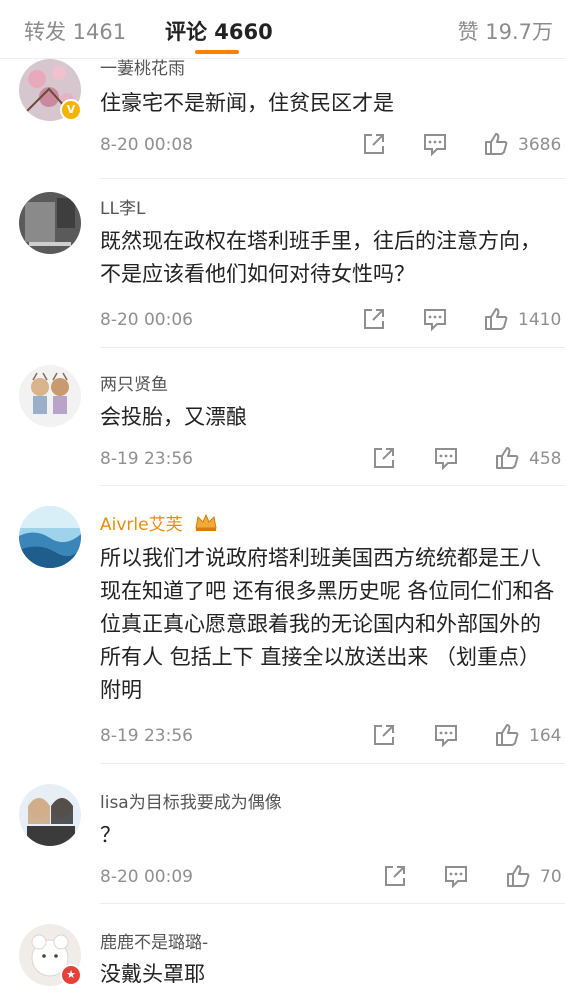 This screenshot has height=1000, width=565. What do you see at coordinates (282, 321) in the screenshot?
I see `comment-footer: 8-20 00:06 1410` at bounding box center [282, 321].